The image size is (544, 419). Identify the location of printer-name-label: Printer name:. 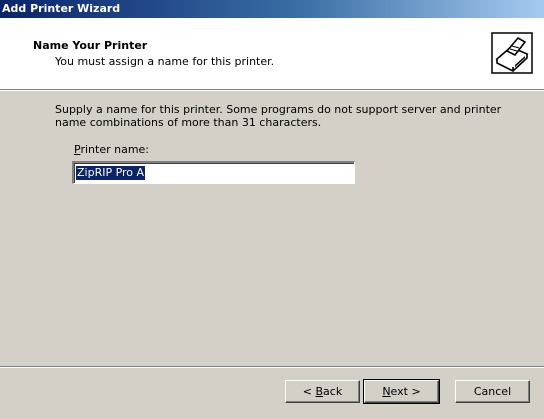
(111, 149).